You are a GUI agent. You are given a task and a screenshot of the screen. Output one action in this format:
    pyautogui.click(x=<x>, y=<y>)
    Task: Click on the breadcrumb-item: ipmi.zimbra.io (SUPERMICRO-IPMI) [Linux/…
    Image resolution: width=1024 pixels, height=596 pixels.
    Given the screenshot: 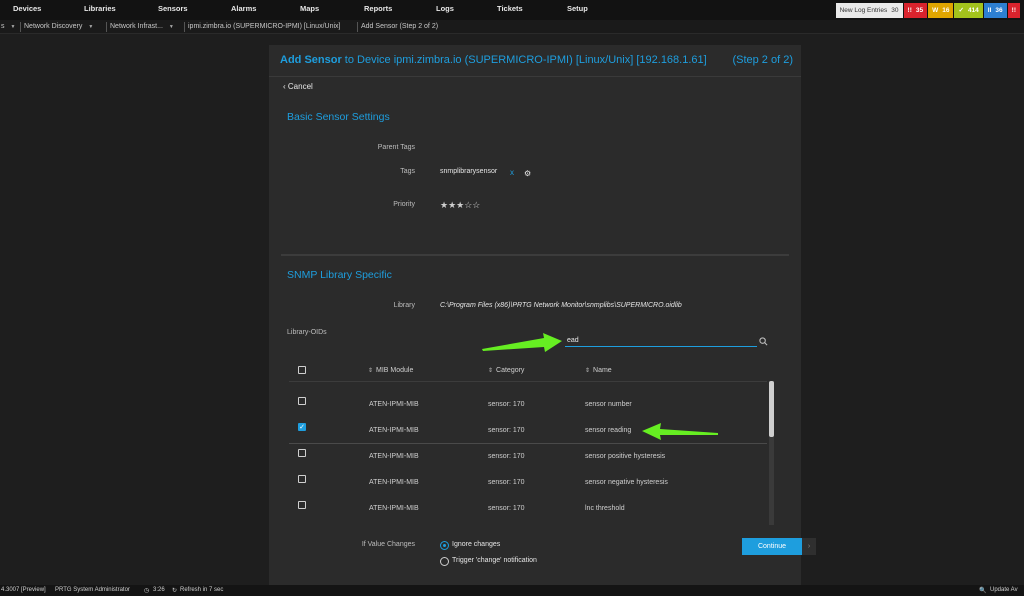 What is the action you would take?
    pyautogui.click(x=264, y=26)
    